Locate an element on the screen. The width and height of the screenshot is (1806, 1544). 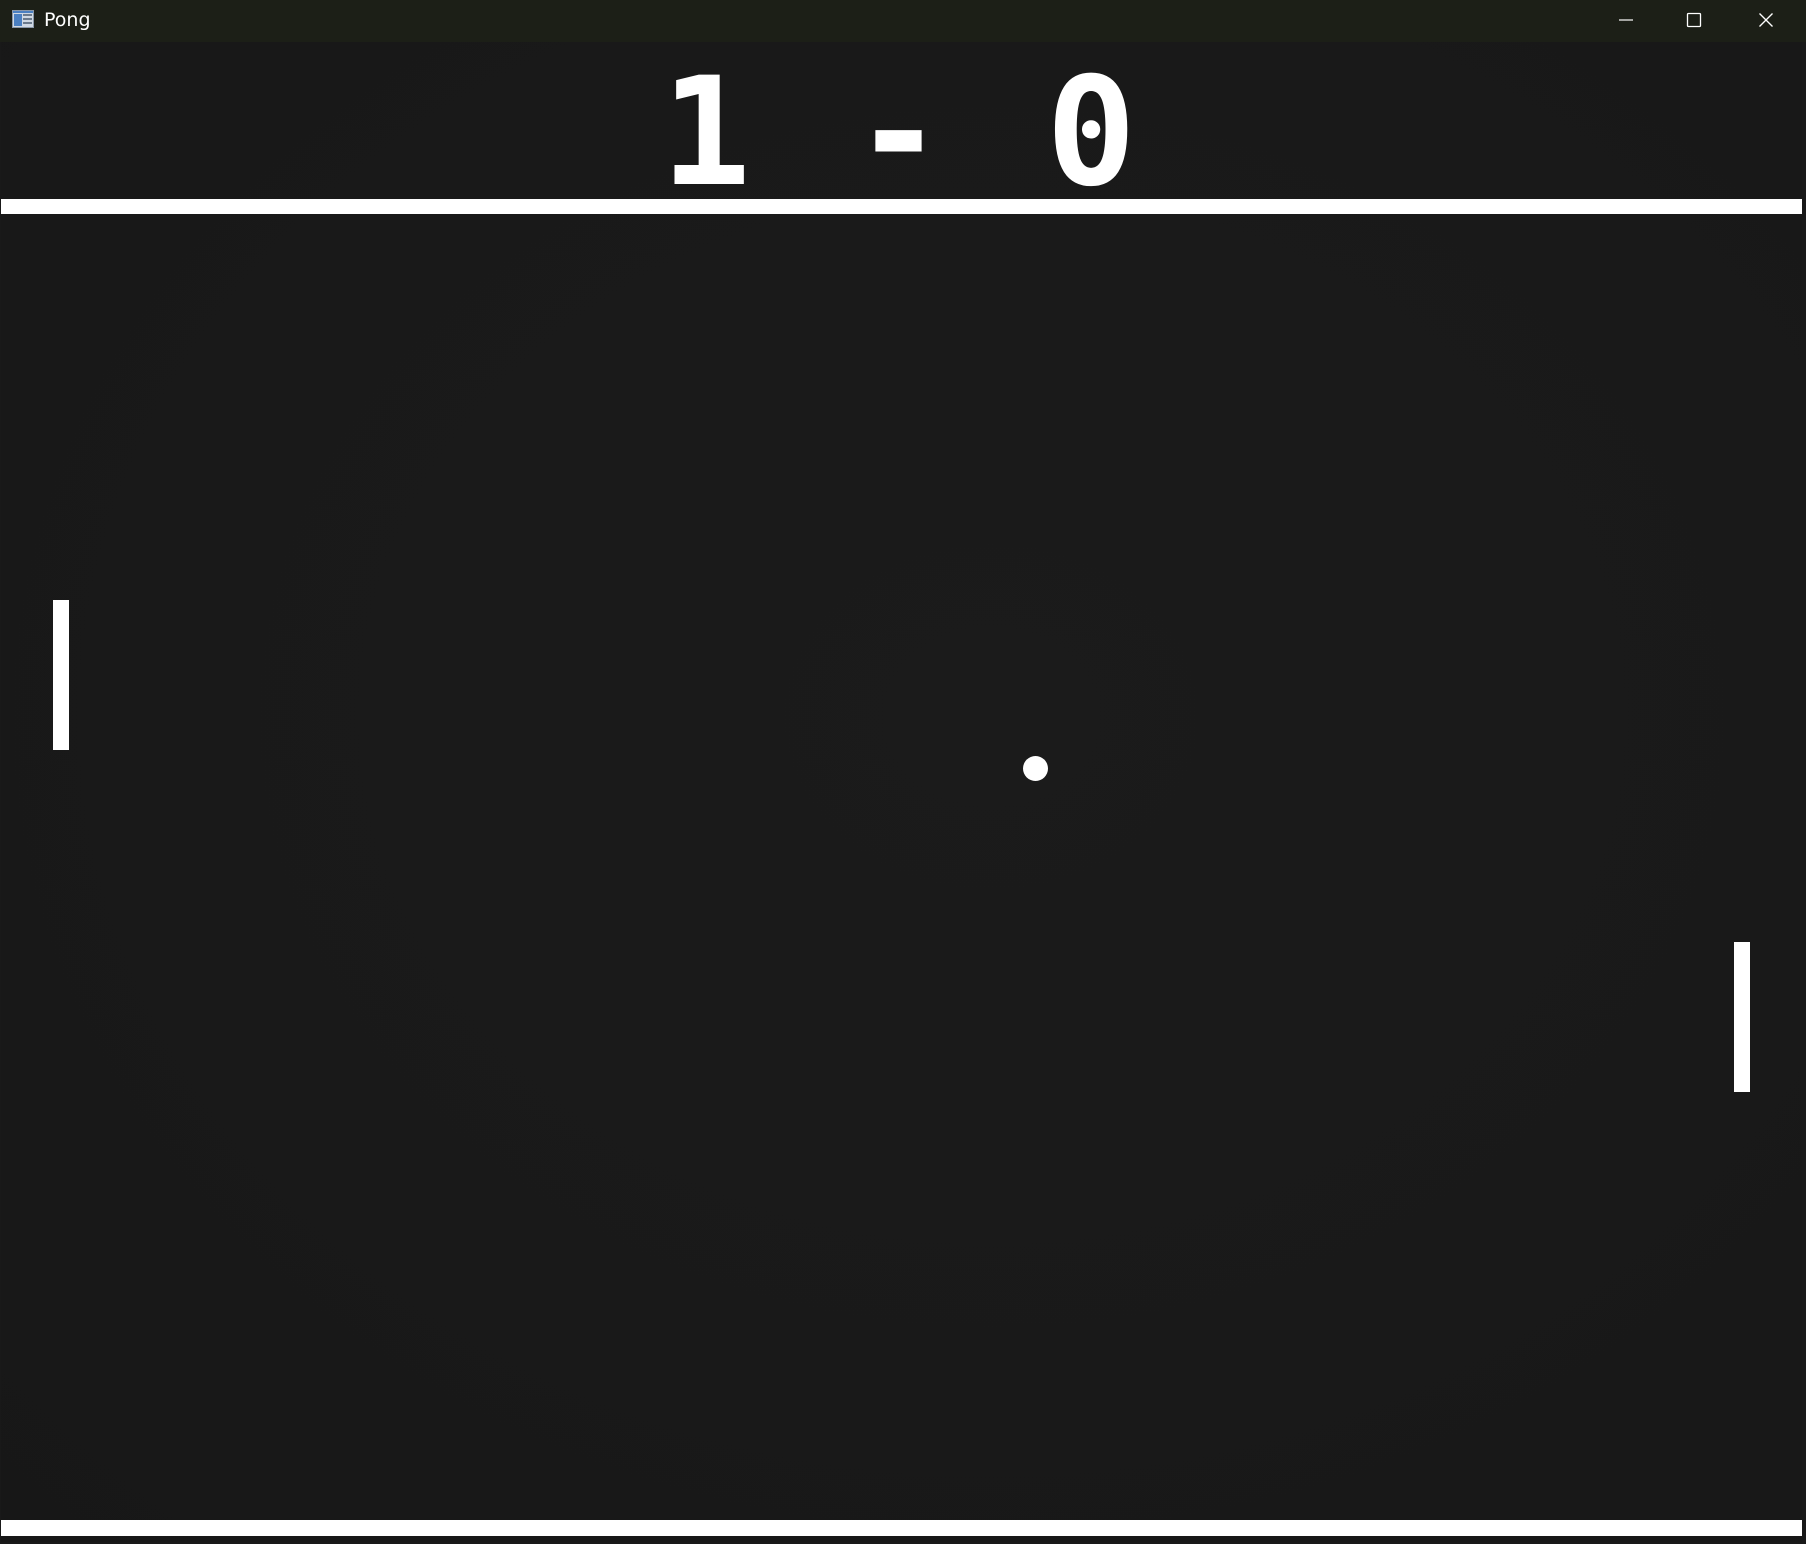
close-icon is located at coordinates (1766, 20).